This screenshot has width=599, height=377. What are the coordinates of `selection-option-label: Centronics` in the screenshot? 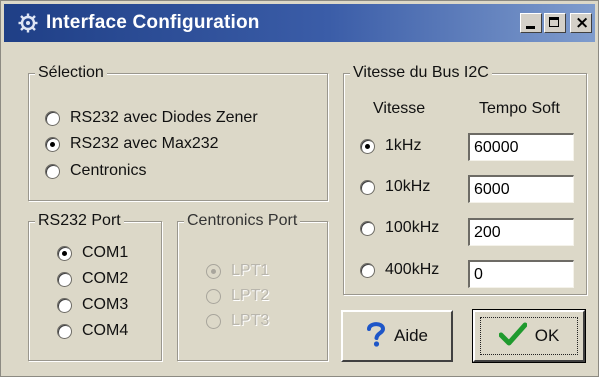 It's located at (108, 170).